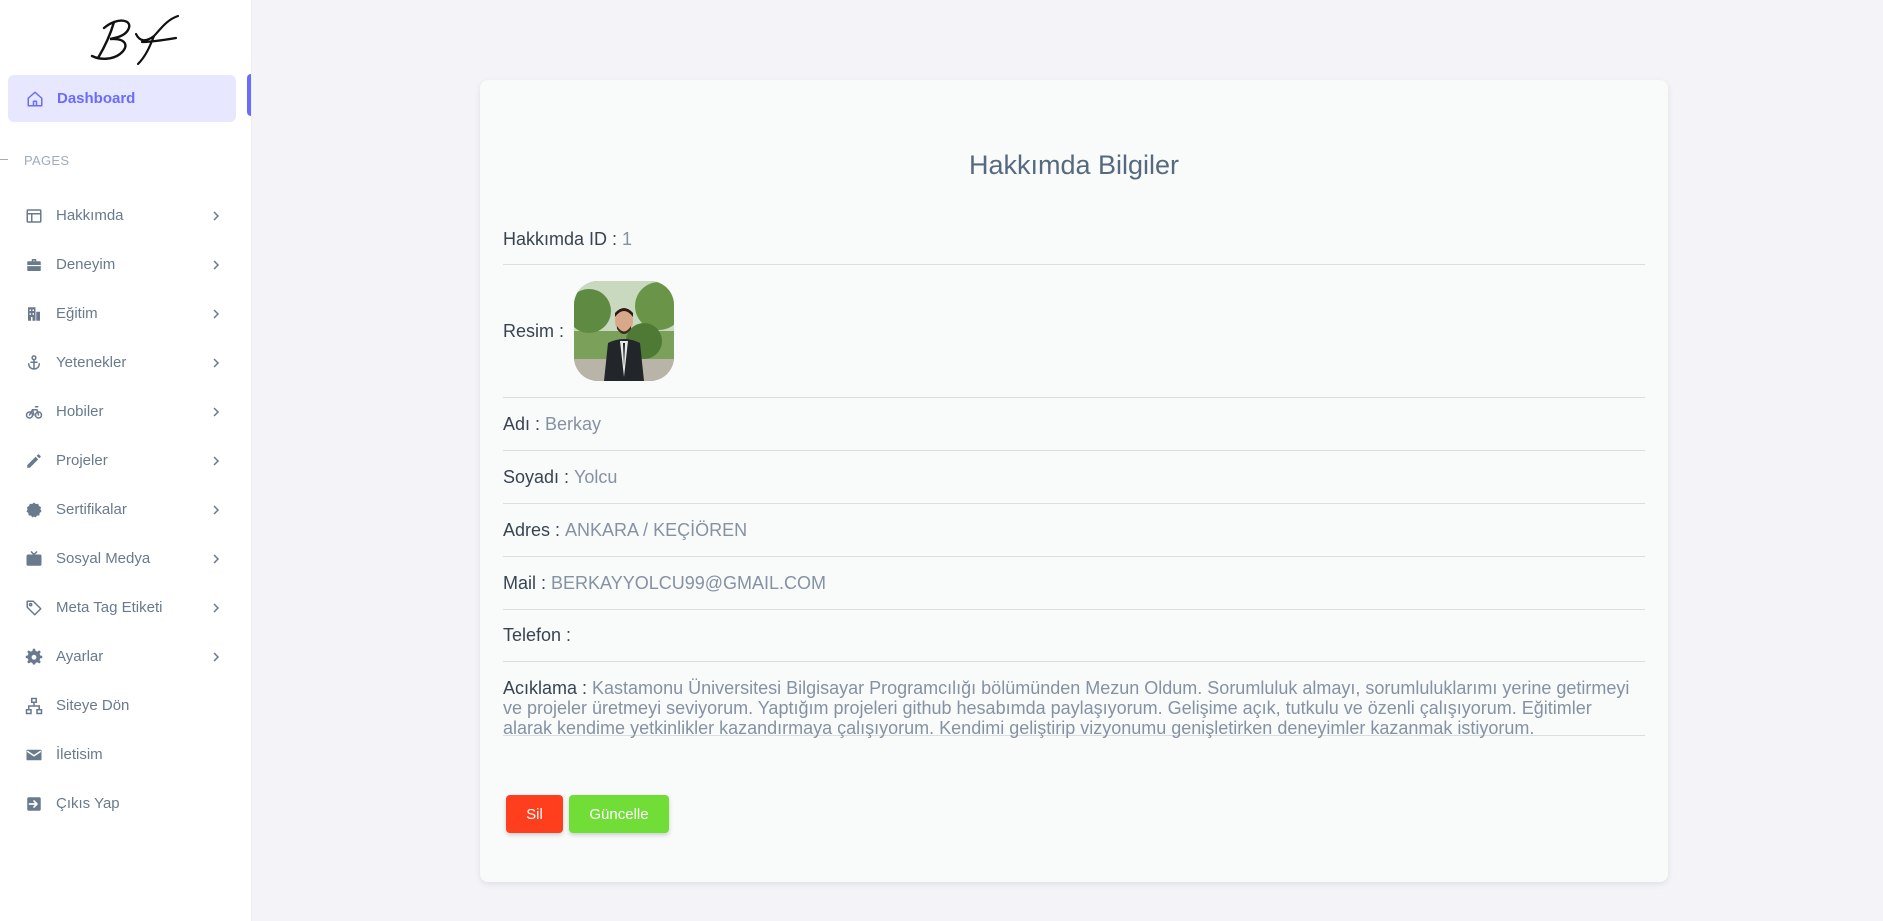  I want to click on profile-photo, so click(624, 331).